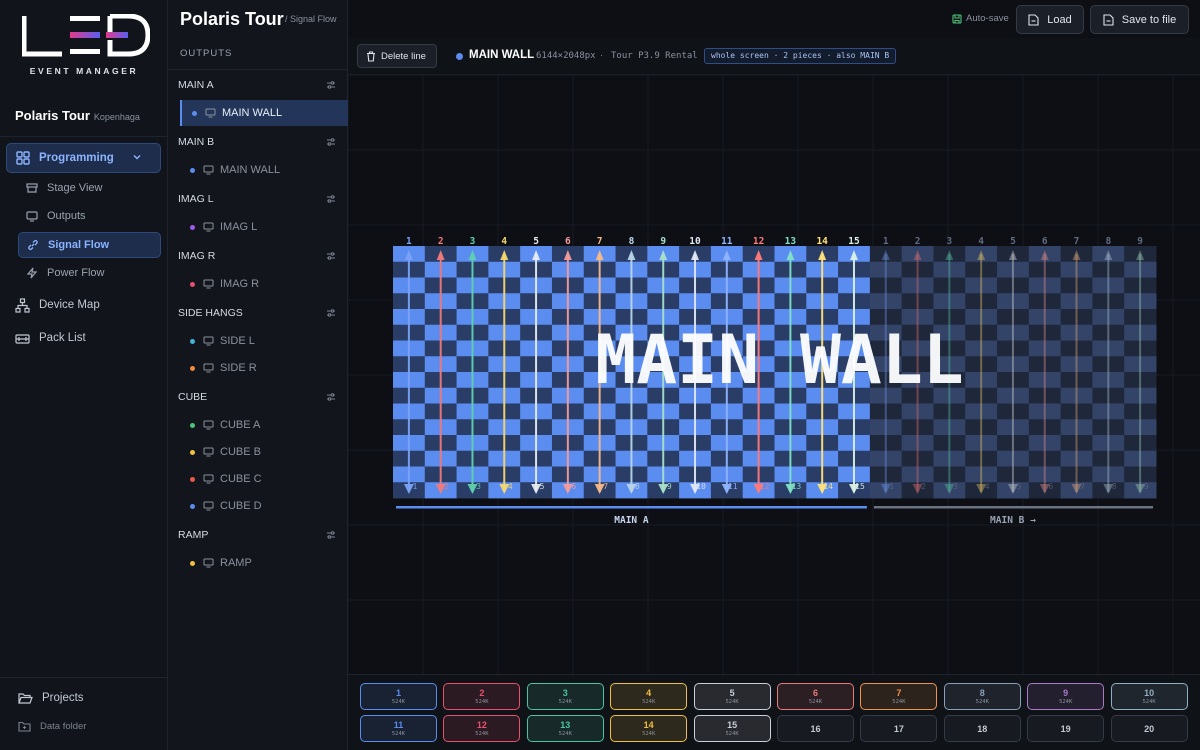 This screenshot has height=750, width=1200. Describe the element at coordinates (258, 199) in the screenshot. I see `output-group-header: IMAG L` at that location.